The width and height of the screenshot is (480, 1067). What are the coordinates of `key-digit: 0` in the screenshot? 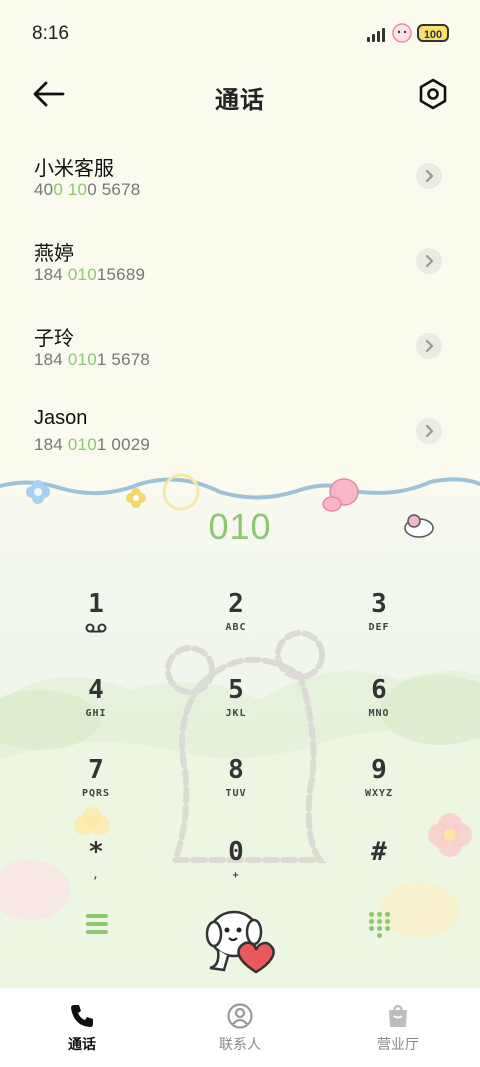 It's located at (236, 852).